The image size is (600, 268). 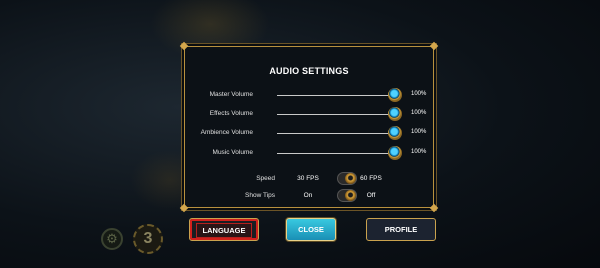 I want to click on show-tips-option-on: On, so click(x=308, y=195).